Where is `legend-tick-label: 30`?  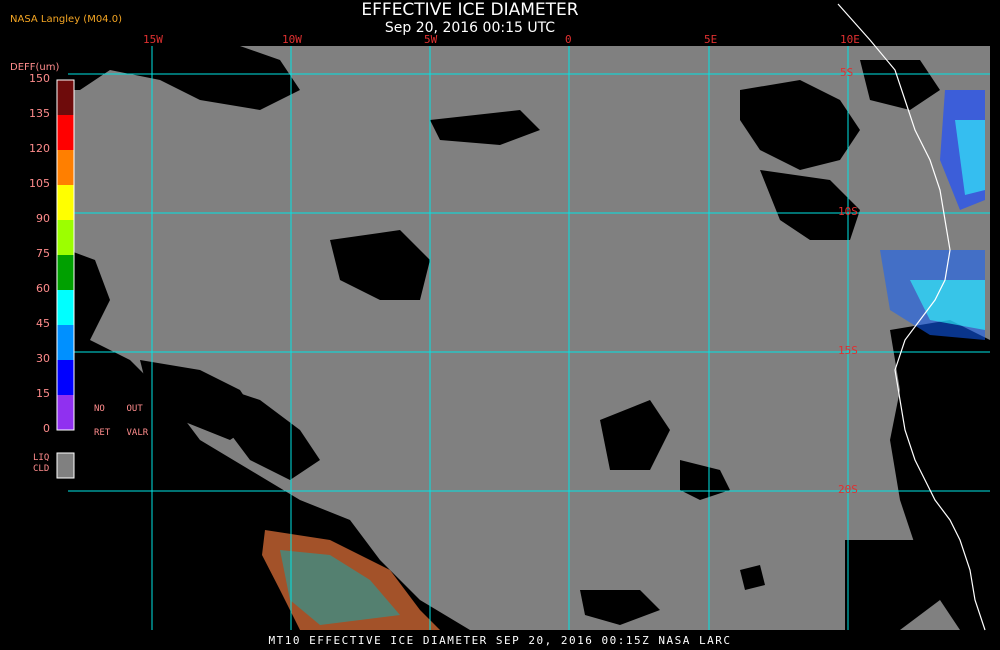 legend-tick-label: 30 is located at coordinates (43, 358).